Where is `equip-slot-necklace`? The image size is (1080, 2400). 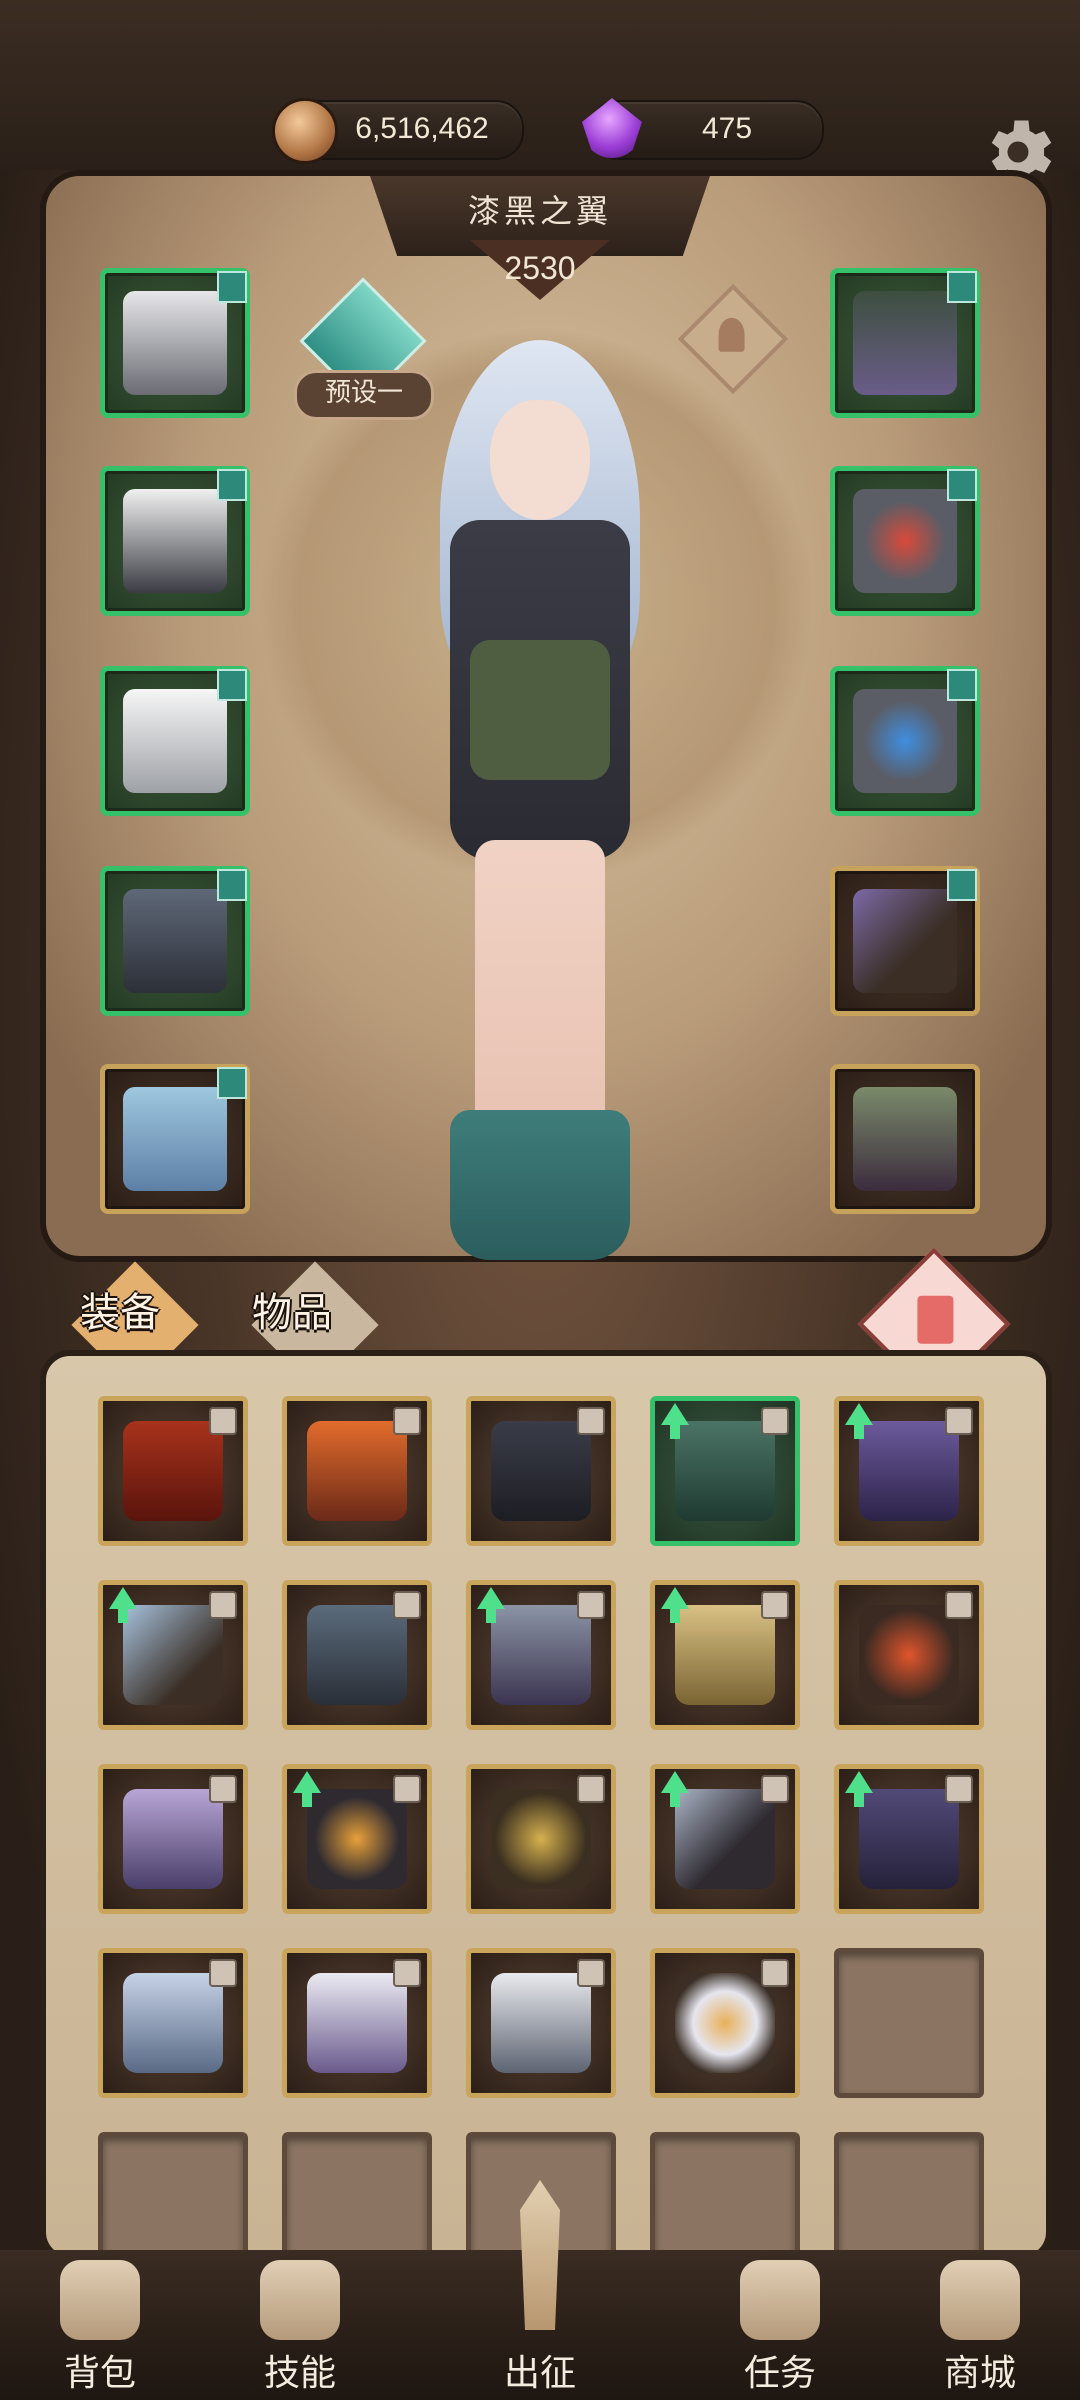
equip-slot-necklace is located at coordinates (905, 343).